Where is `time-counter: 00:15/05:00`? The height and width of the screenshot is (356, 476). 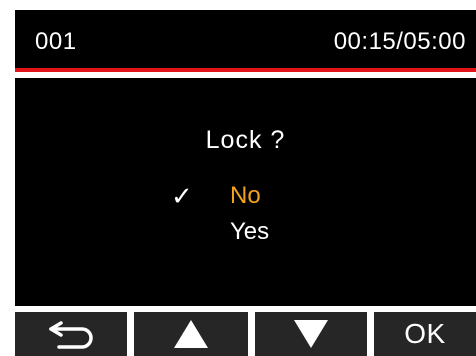
time-counter: 00:15/05:00 is located at coordinates (399, 41).